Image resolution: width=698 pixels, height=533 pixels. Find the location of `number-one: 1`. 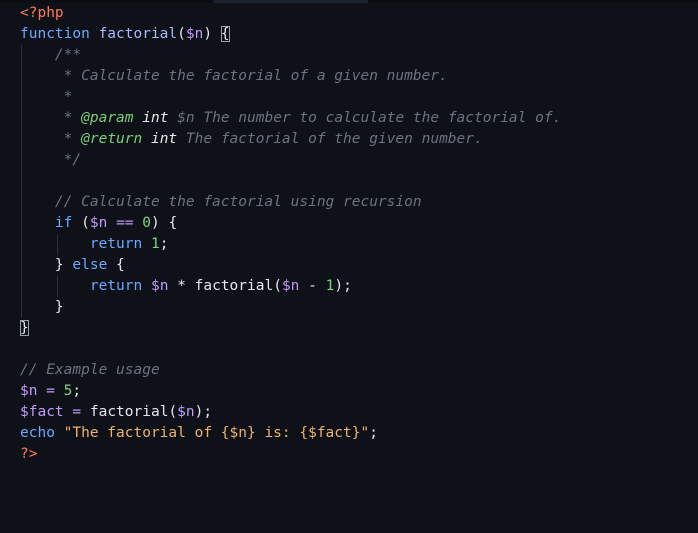

number-one: 1 is located at coordinates (155, 244).